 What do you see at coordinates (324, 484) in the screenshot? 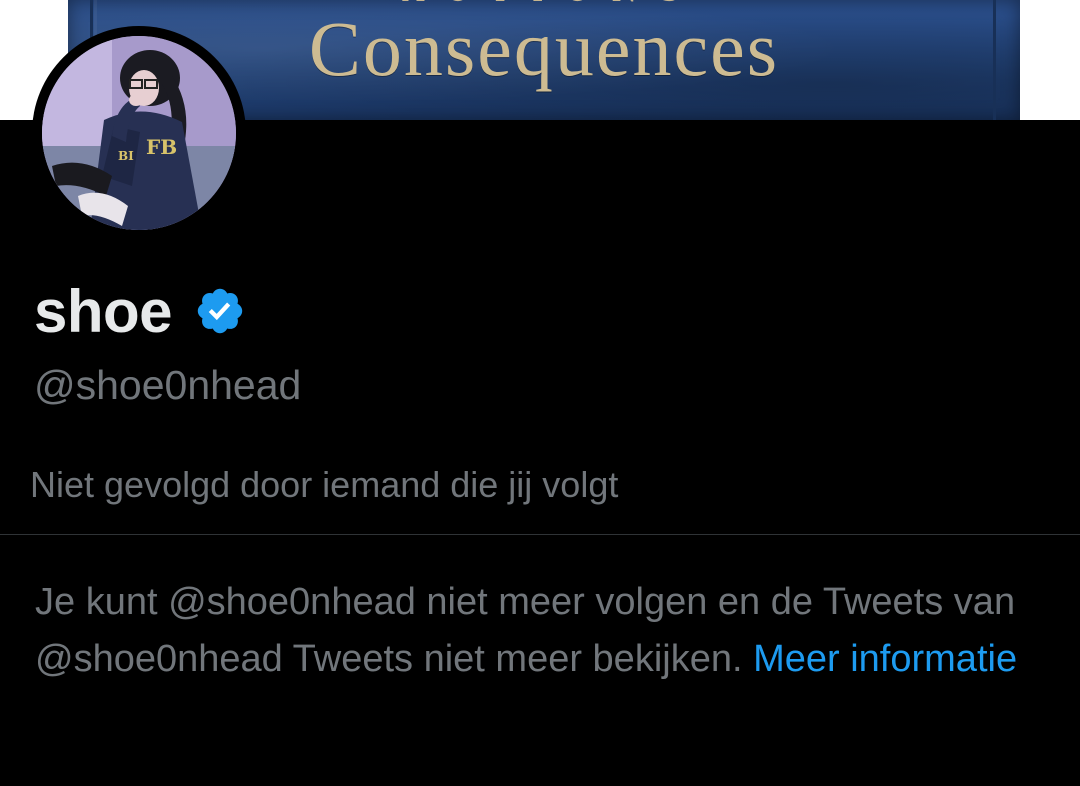
I see `follow-status: Niet gevolgd door iemand die jij volgt` at bounding box center [324, 484].